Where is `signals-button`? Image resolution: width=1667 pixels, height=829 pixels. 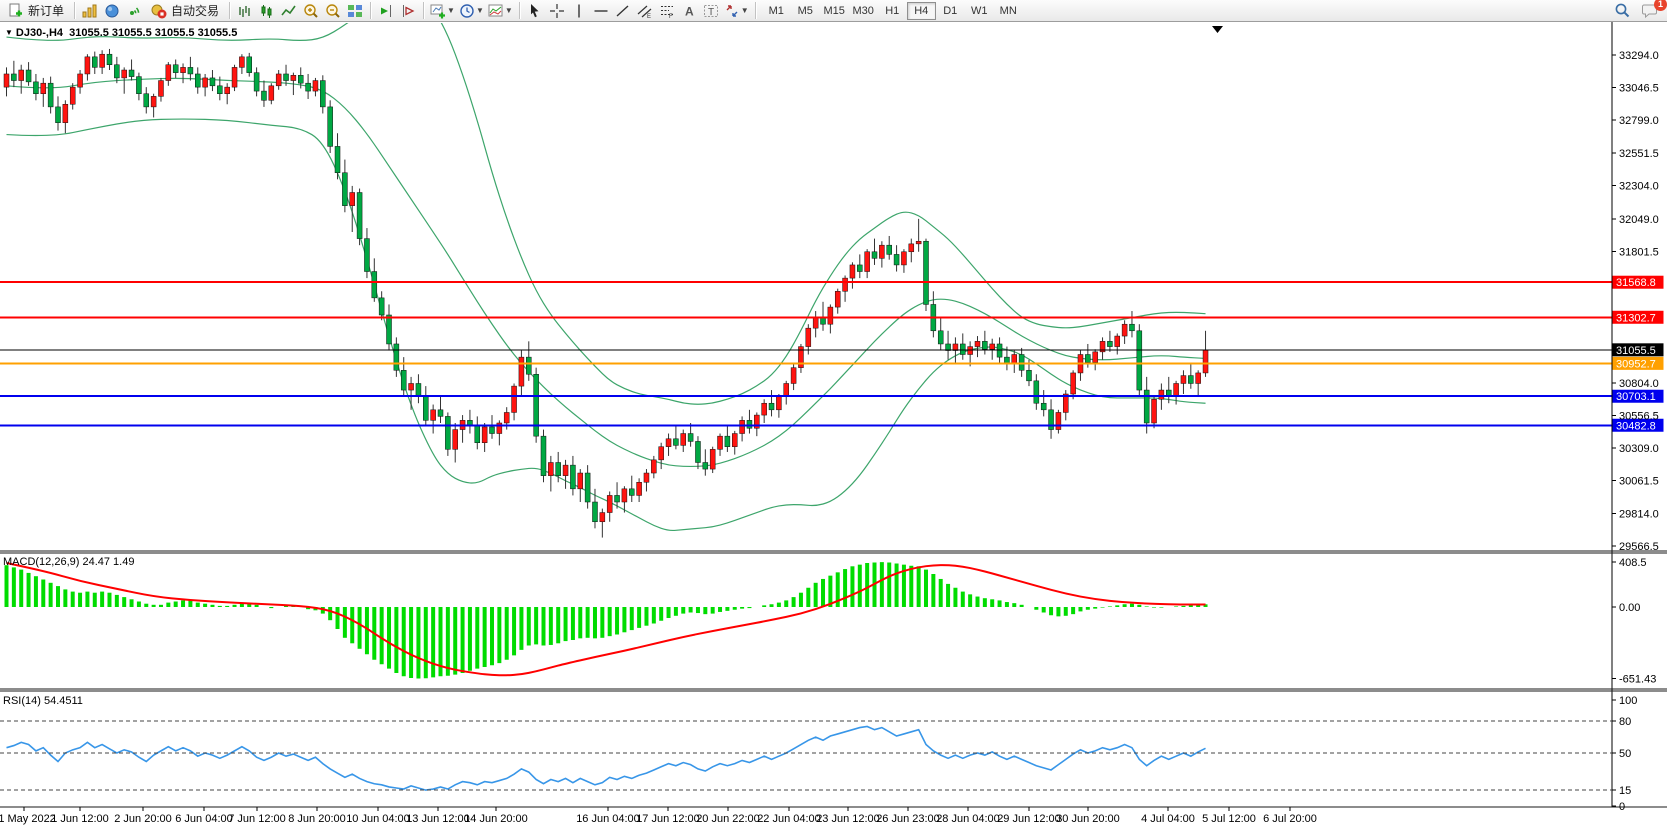
signals-button is located at coordinates (134, 11).